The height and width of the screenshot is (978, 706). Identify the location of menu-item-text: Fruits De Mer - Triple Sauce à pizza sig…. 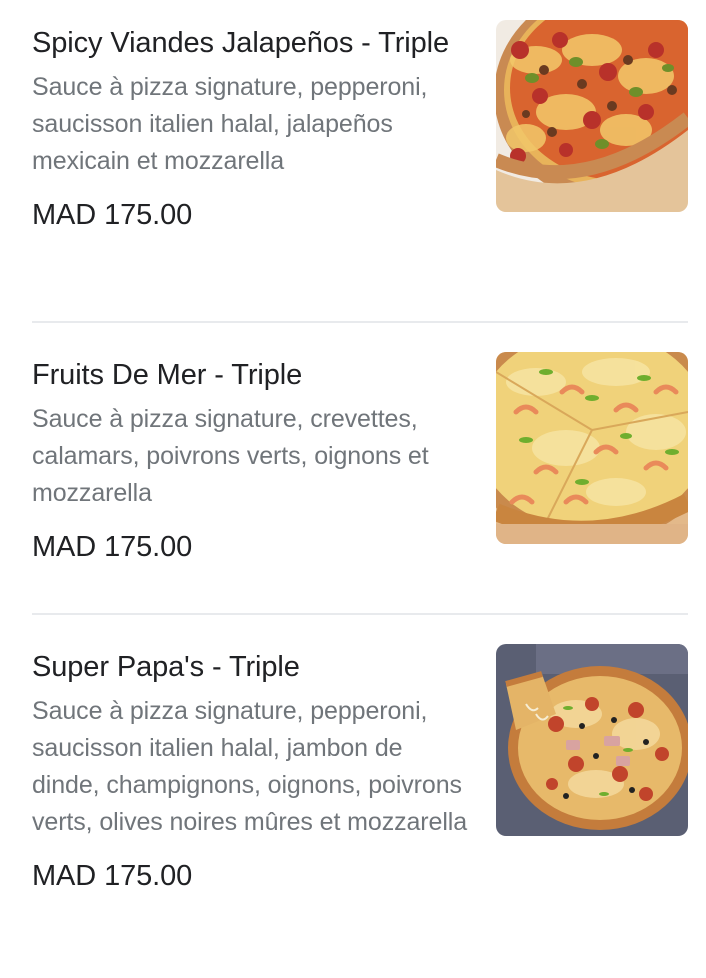
(252, 461).